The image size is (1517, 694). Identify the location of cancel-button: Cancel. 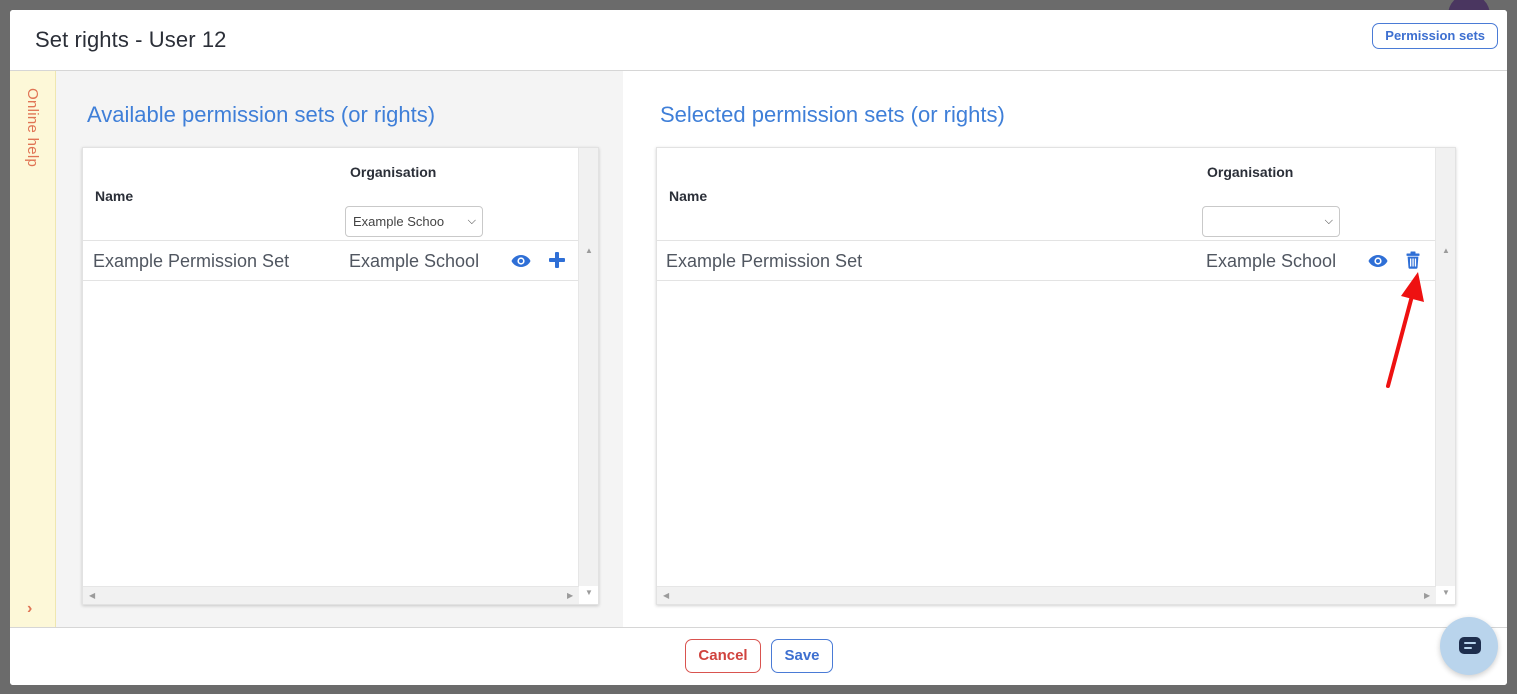
(723, 656).